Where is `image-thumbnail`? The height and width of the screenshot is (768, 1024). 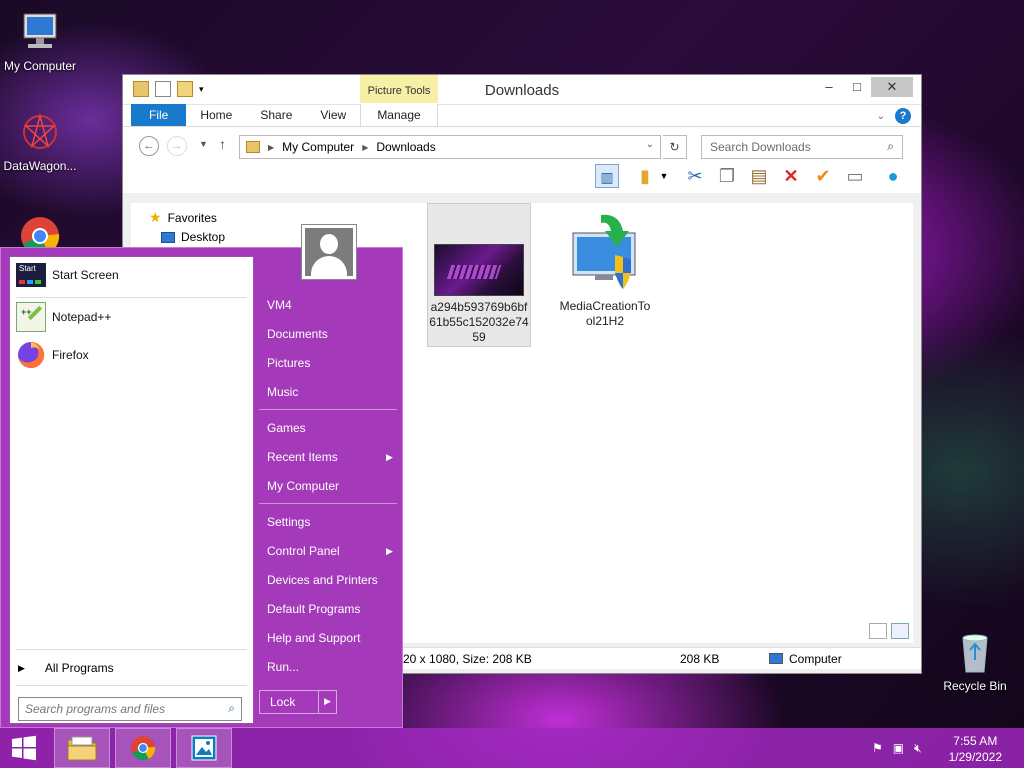
image-thumbnail is located at coordinates (479, 270).